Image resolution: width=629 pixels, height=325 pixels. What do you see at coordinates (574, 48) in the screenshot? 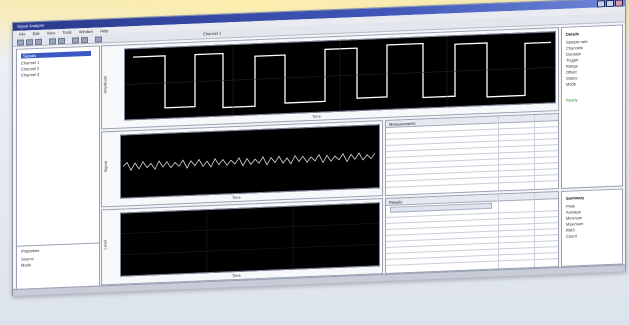
I see `details-line: Channels` at bounding box center [574, 48].